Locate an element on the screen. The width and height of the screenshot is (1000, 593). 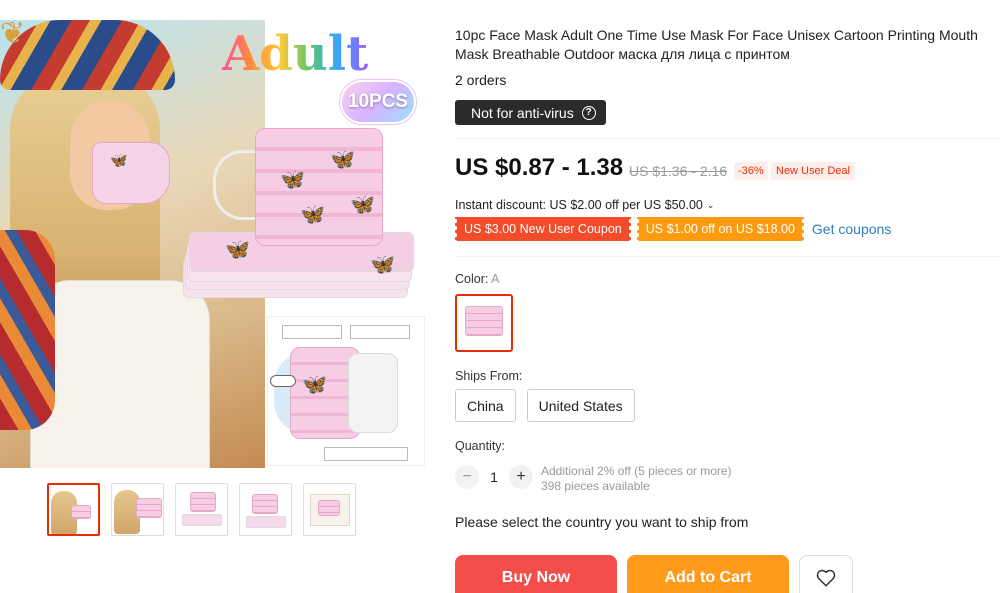
model-face-mask is located at coordinates (131, 173).